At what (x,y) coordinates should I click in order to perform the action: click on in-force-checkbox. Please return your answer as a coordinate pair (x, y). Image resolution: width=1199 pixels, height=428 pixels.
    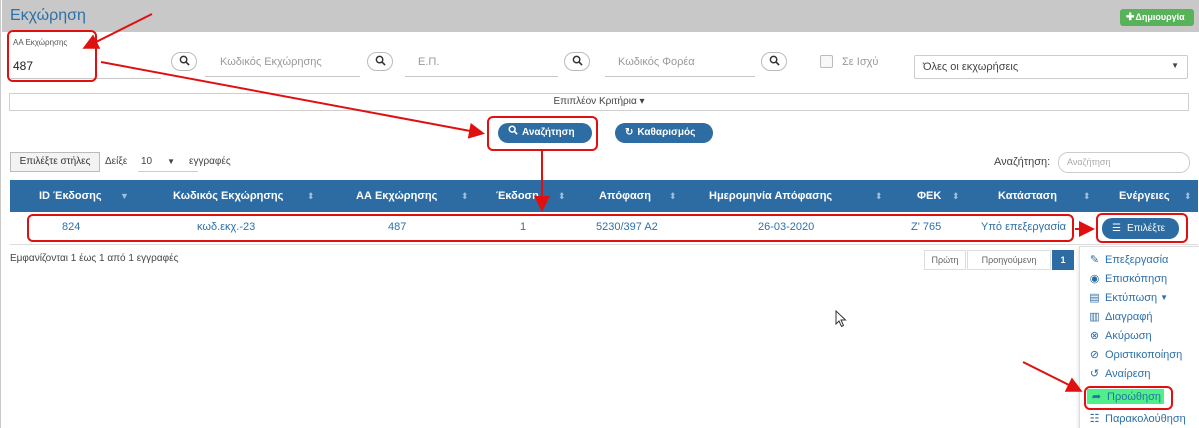
    Looking at the image, I should click on (826, 61).